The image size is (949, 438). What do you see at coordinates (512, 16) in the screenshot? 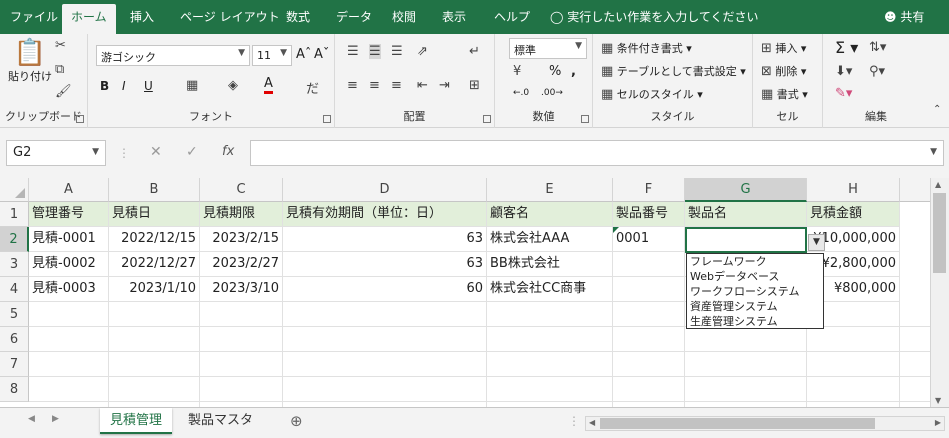
I see `tab-help: ヘルプ` at bounding box center [512, 16].